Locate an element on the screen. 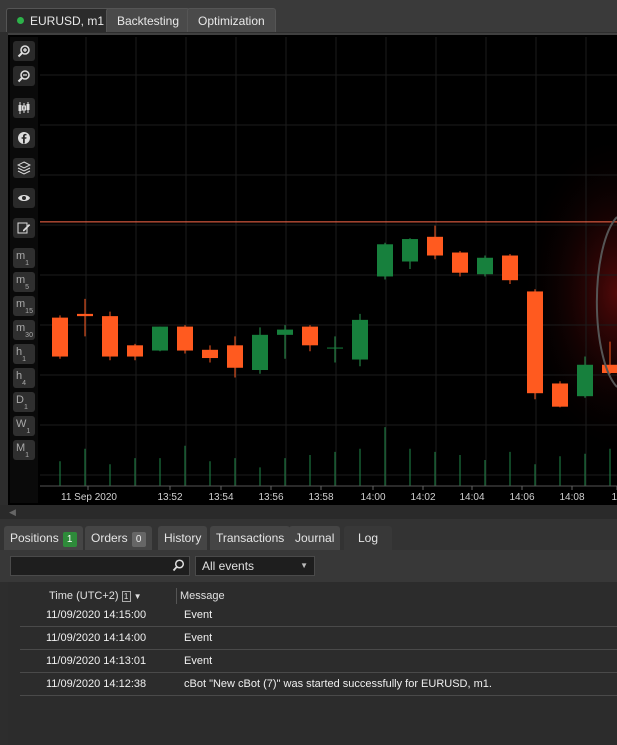 The height and width of the screenshot is (745, 617). events-filter-select: All events ▼ is located at coordinates (255, 566).